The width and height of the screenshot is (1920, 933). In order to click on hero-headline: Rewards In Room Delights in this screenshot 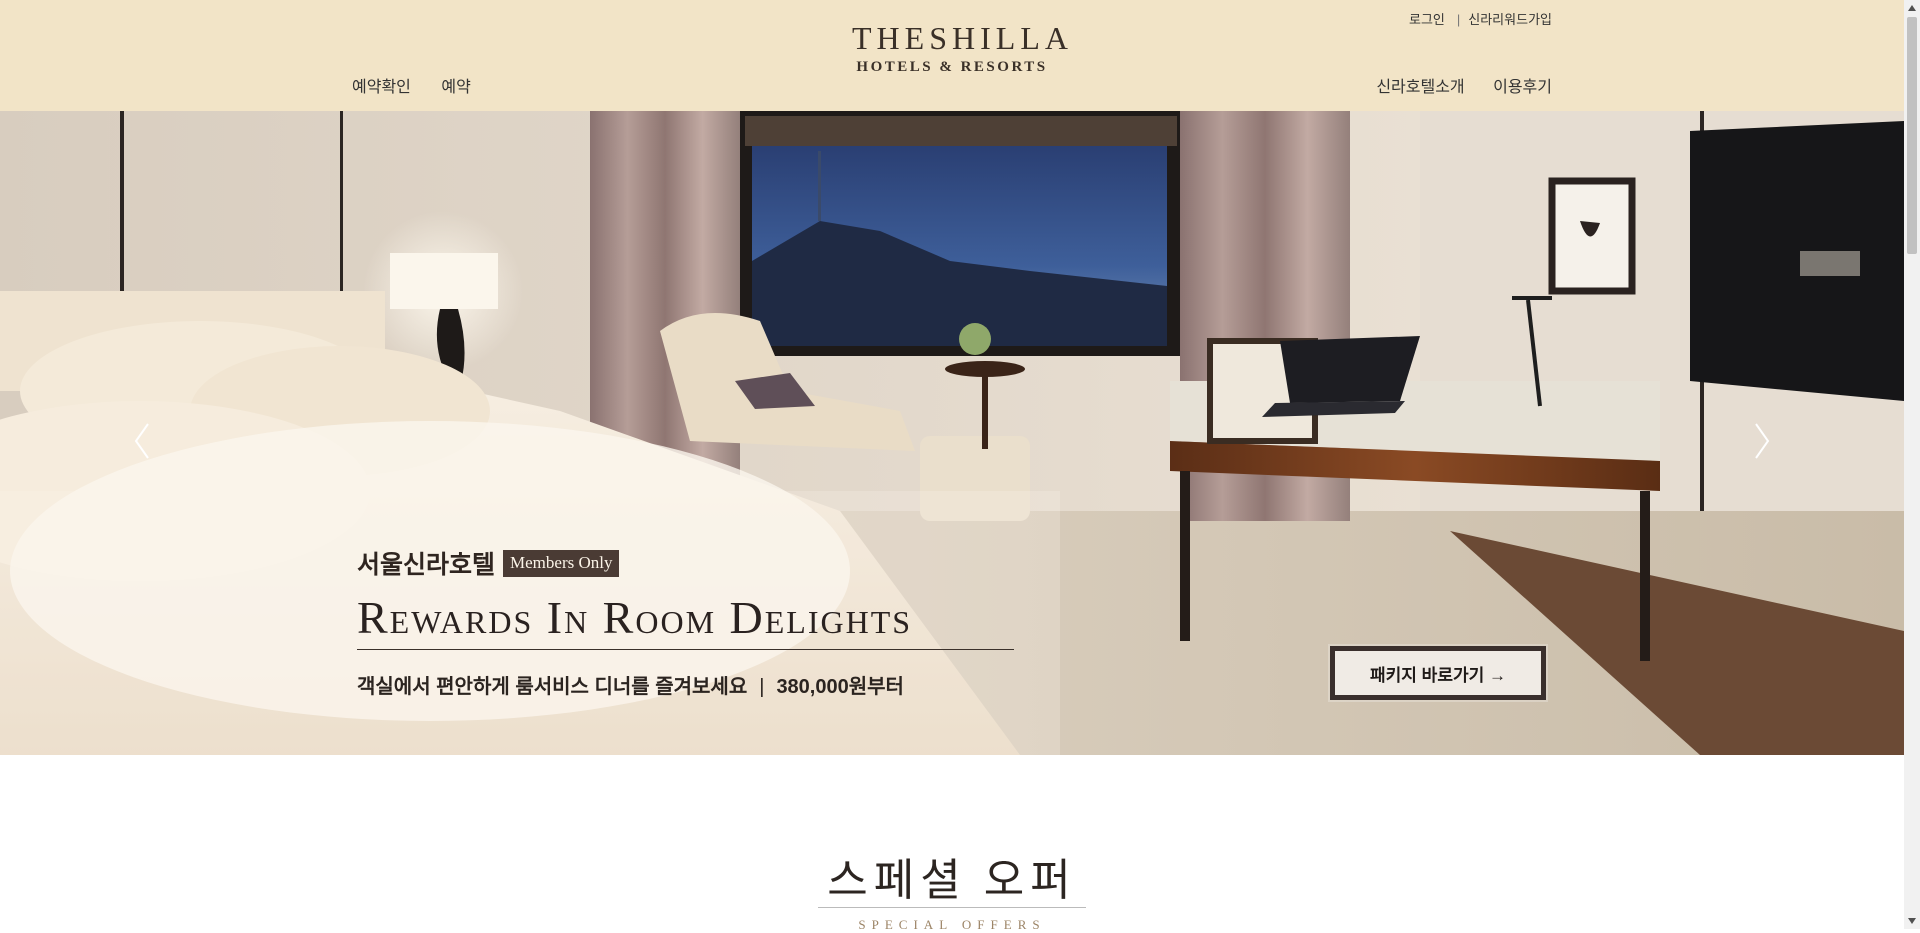, I will do `click(635, 617)`.